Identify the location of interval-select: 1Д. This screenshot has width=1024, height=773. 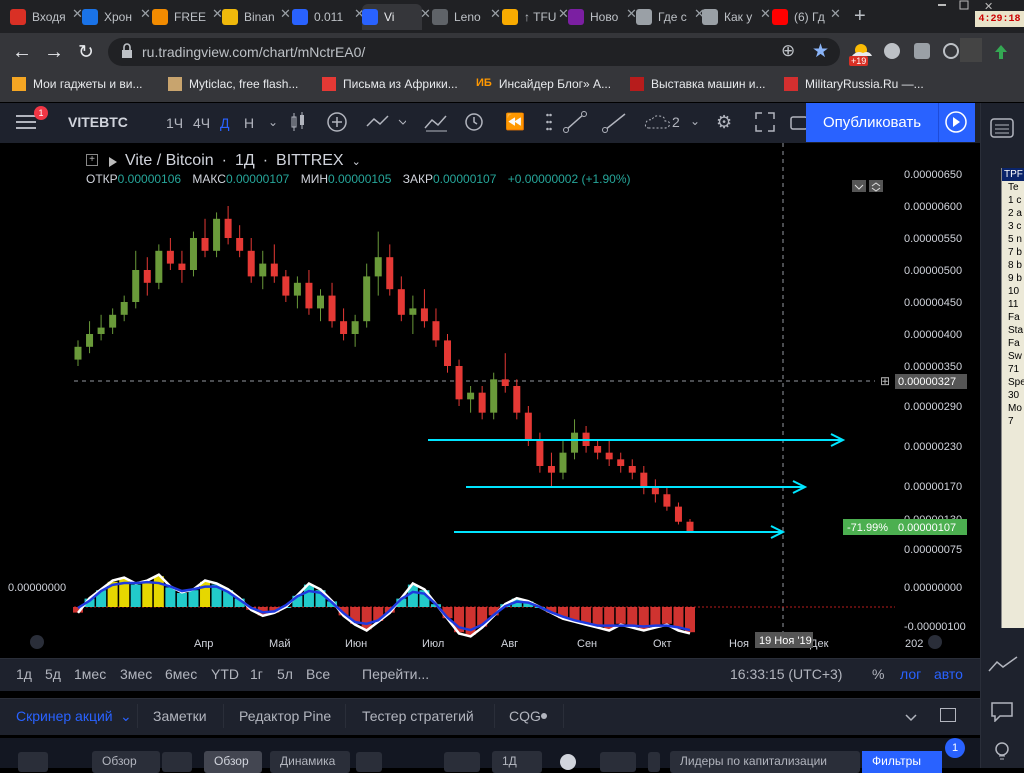
(517, 762).